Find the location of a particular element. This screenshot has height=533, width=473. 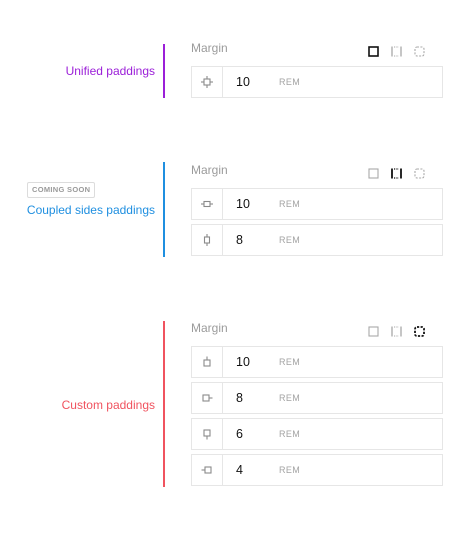

right-side-icon is located at coordinates (207, 398).